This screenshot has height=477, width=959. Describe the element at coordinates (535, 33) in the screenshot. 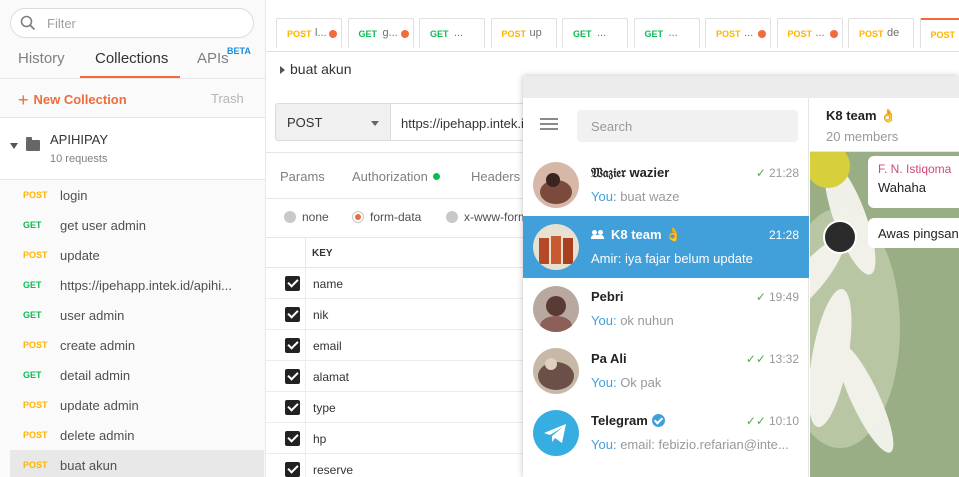

I see `request-tab-title: up` at that location.